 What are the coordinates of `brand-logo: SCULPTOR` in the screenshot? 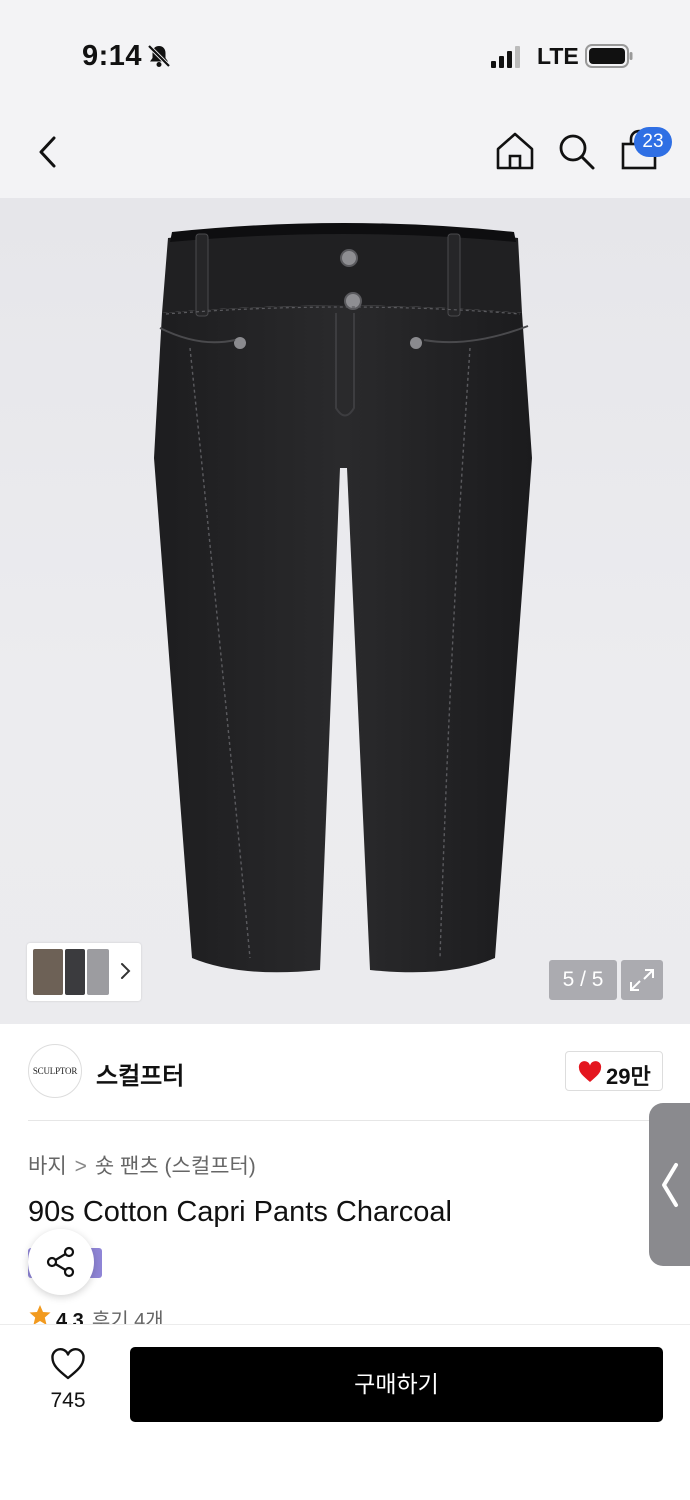 It's located at (55, 1071).